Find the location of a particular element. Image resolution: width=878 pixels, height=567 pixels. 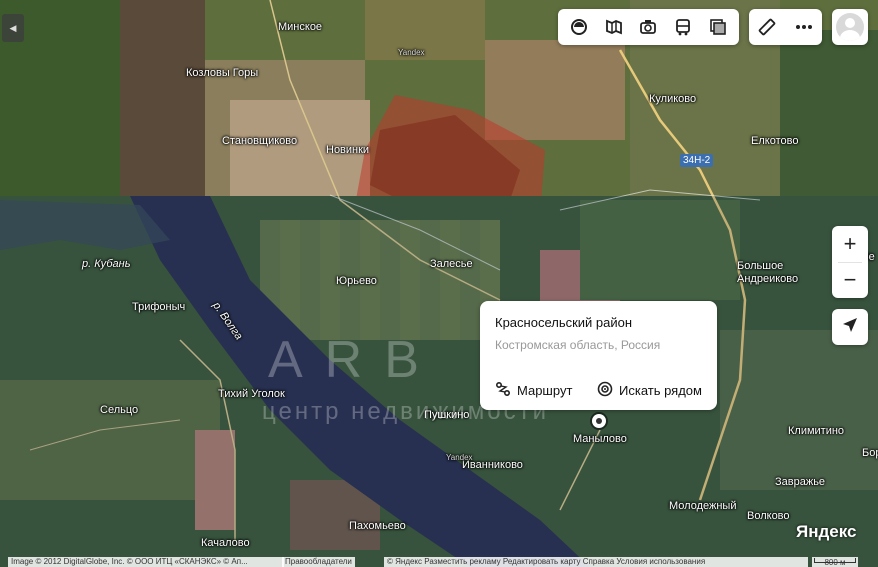

zoom-out-button: − is located at coordinates (850, 280).